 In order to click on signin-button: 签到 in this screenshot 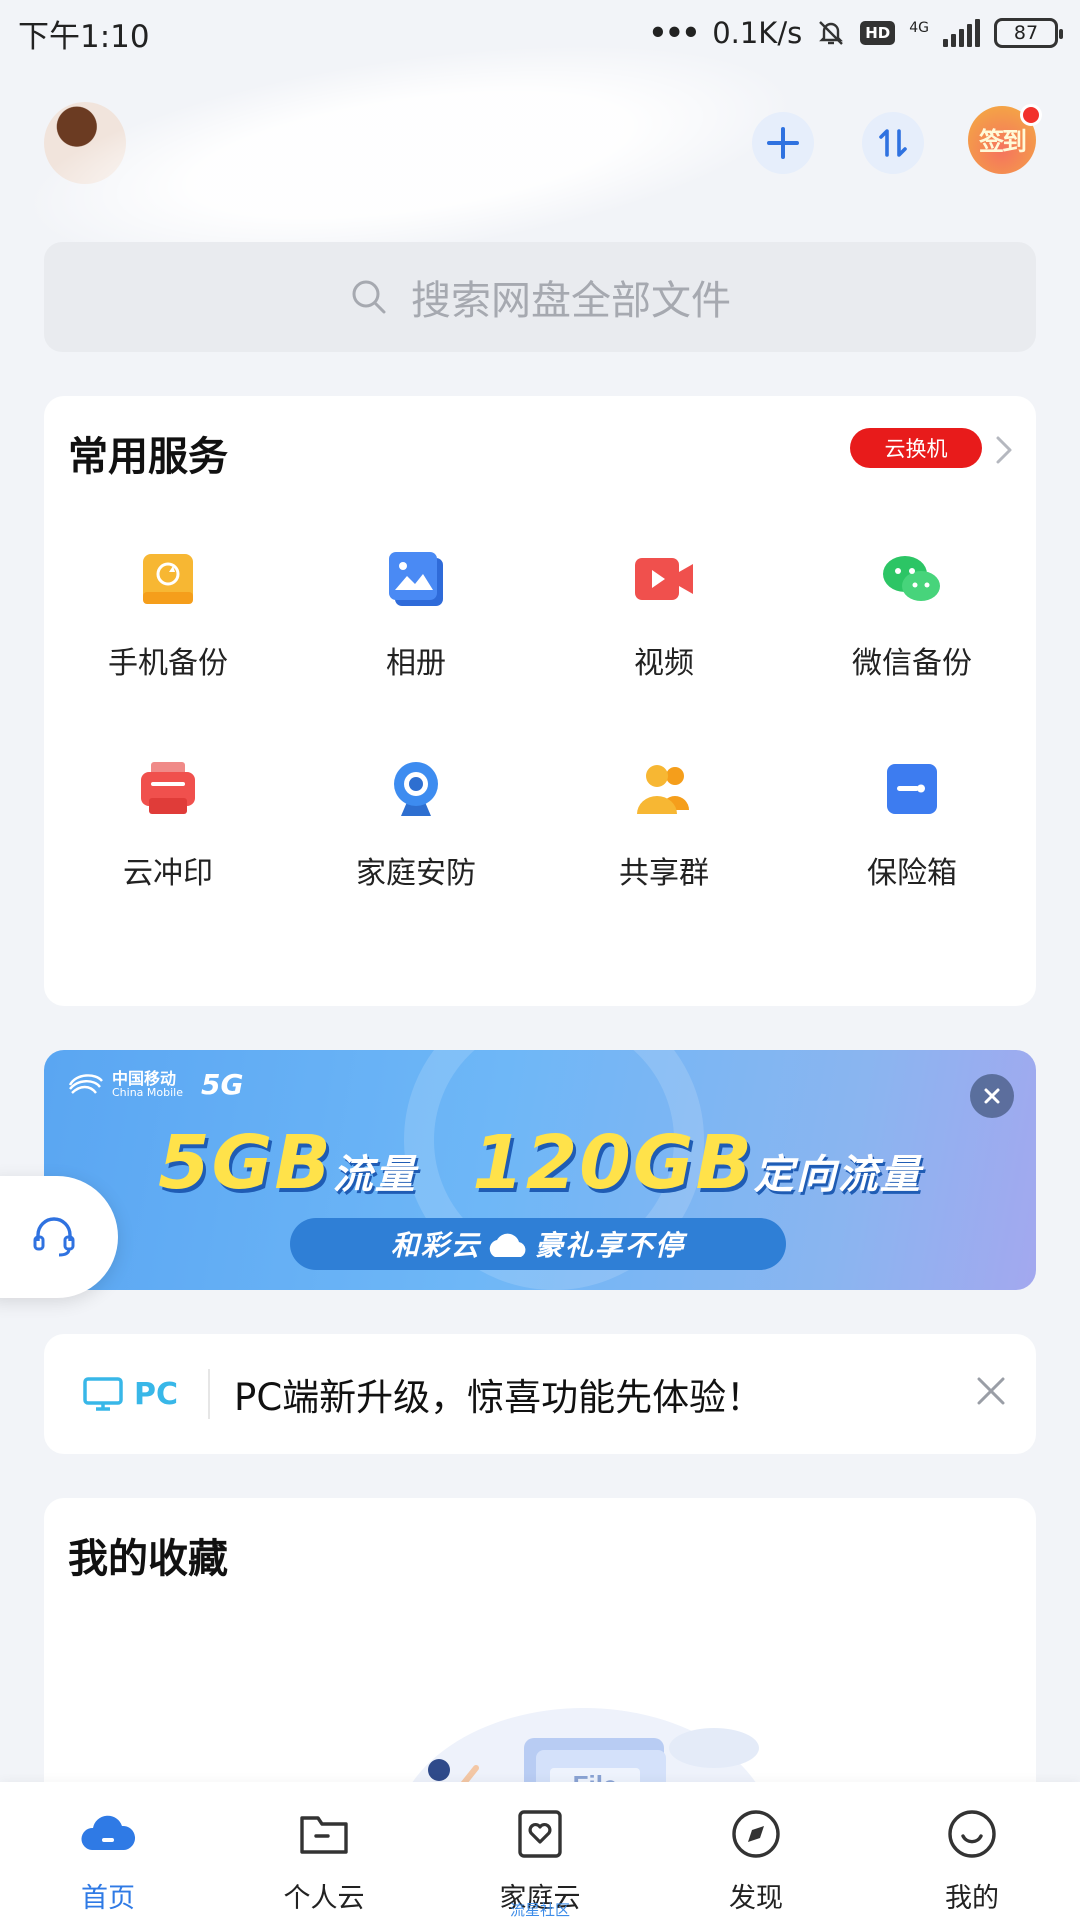, I will do `click(1005, 139)`.